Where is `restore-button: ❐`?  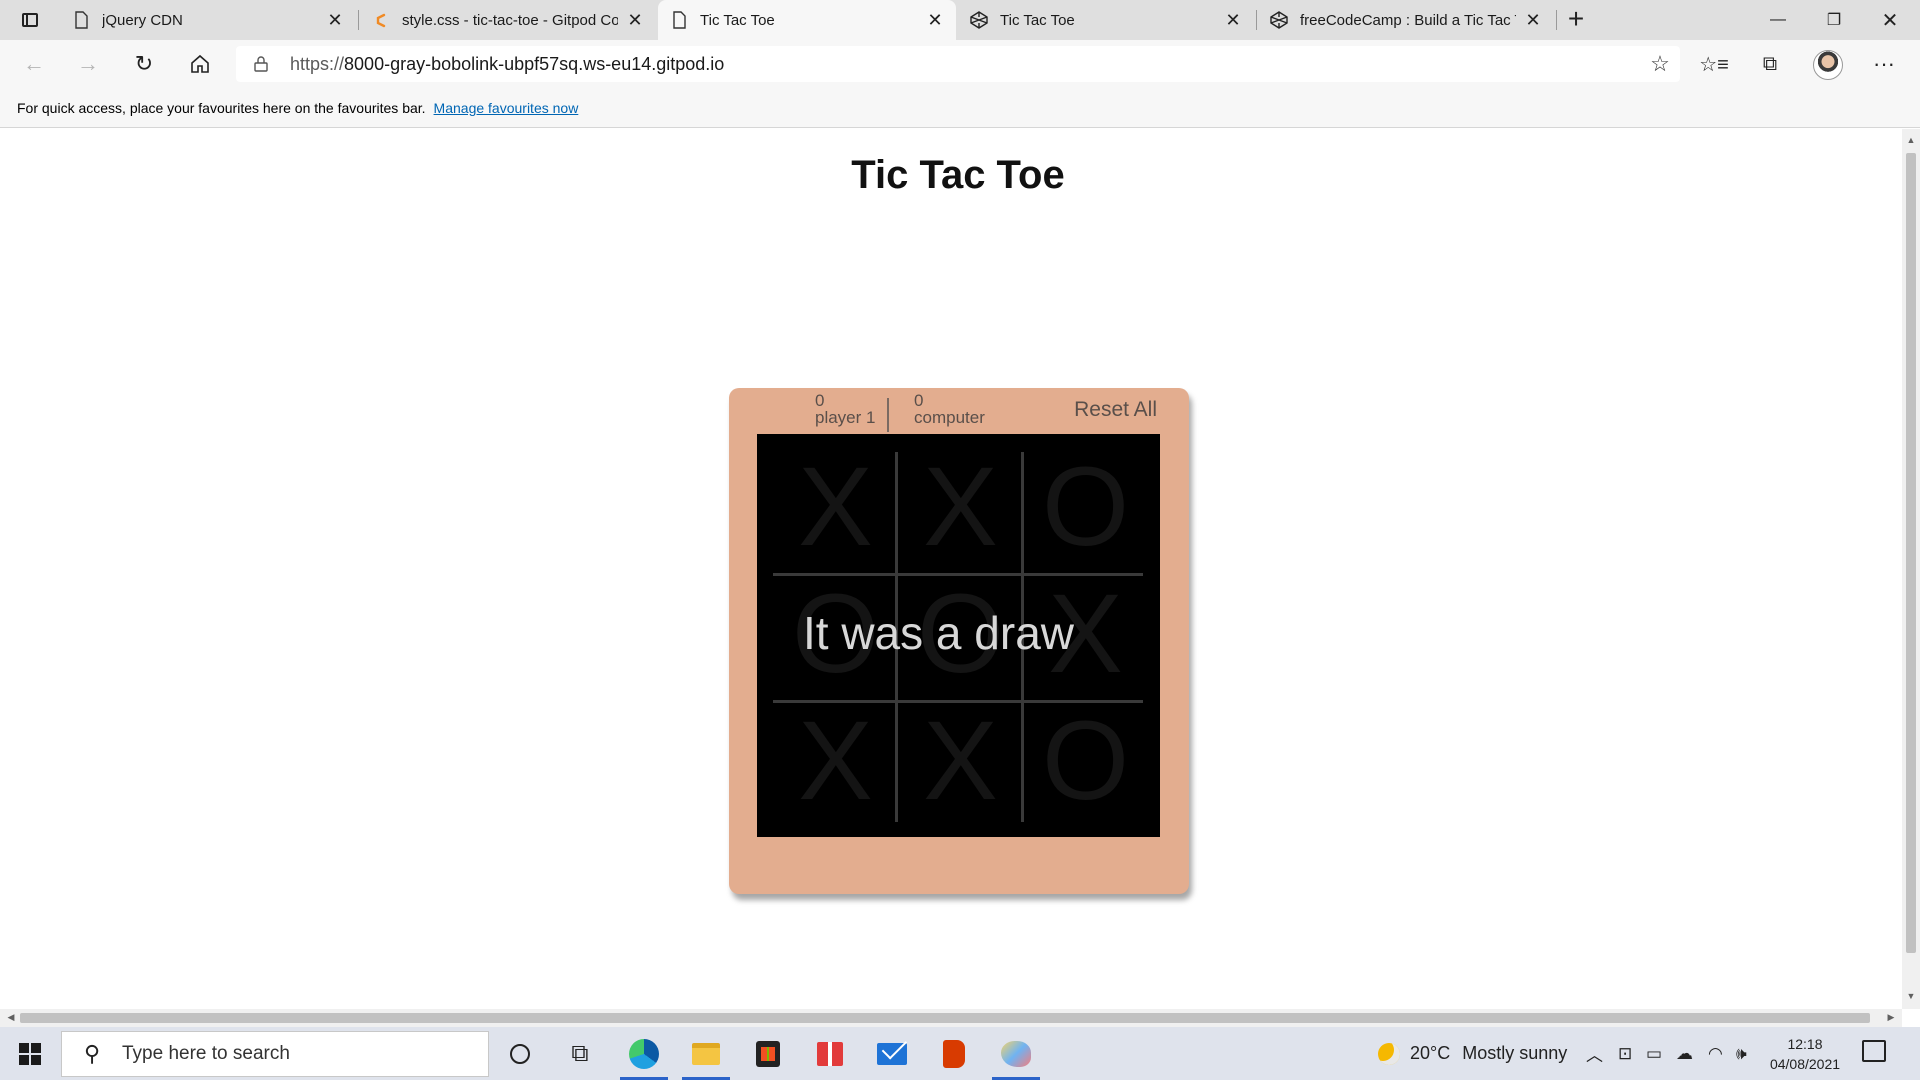
restore-button: ❐ is located at coordinates (1834, 20).